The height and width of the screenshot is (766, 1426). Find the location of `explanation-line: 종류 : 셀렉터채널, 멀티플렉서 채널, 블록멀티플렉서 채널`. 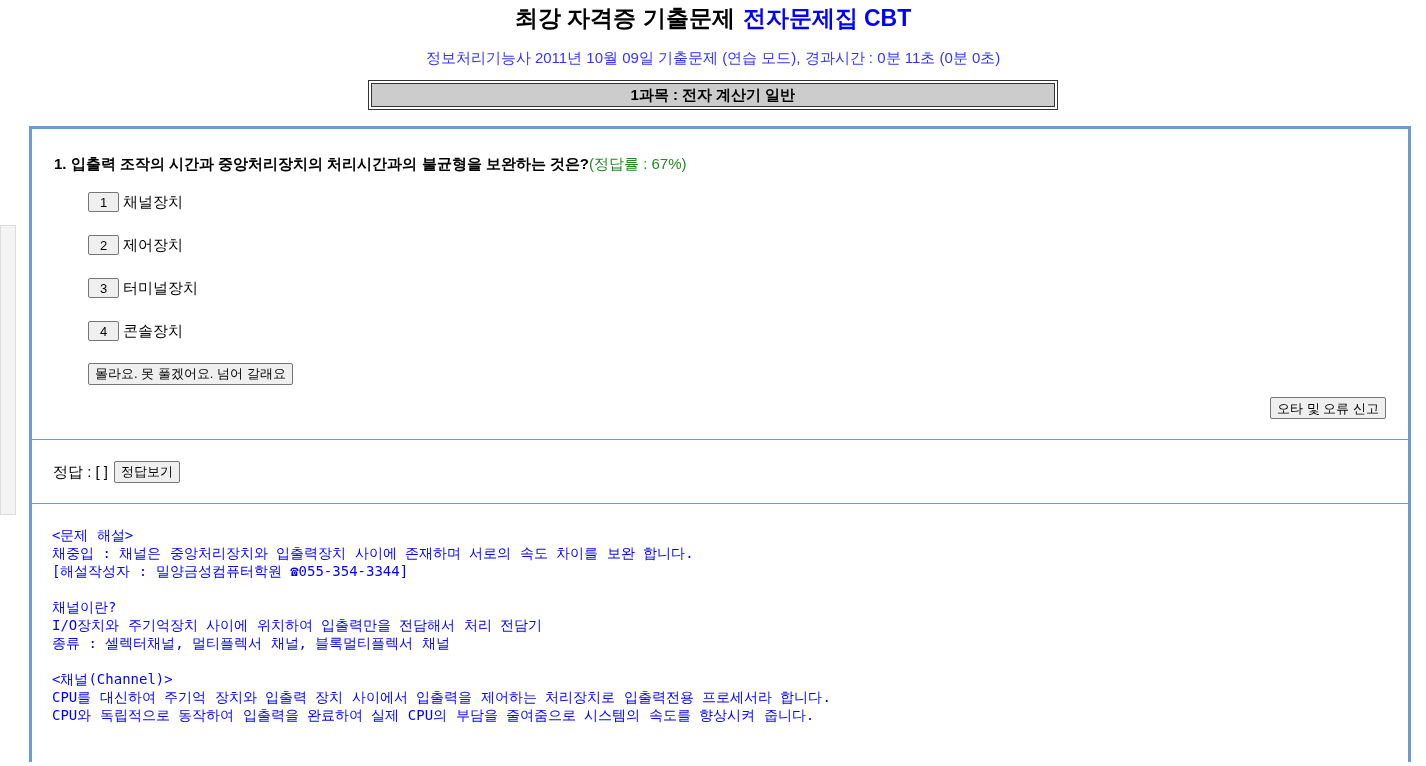

explanation-line: 종류 : 셀렉터채널, 멀티플렉서 채널, 블록멀티플렉서 채널 is located at coordinates (251, 643).